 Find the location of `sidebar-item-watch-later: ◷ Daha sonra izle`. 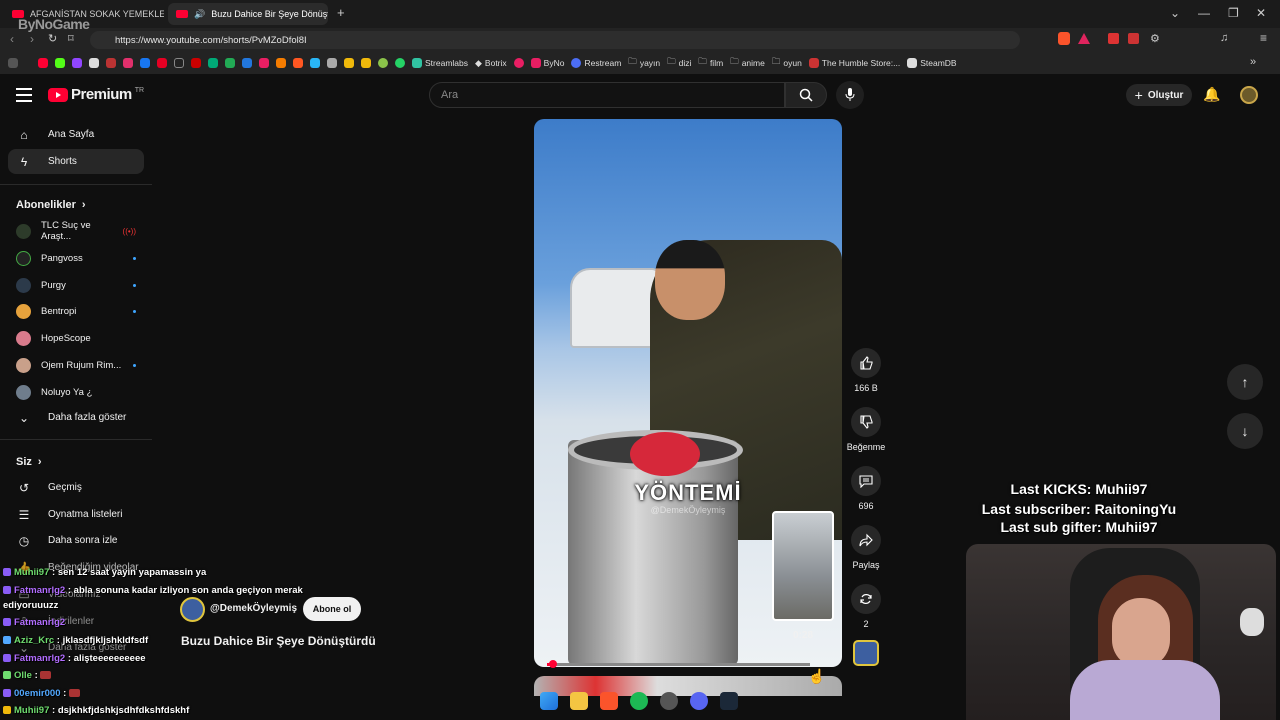

sidebar-item-watch-later: ◷ Daha sonra izle is located at coordinates (76, 540).